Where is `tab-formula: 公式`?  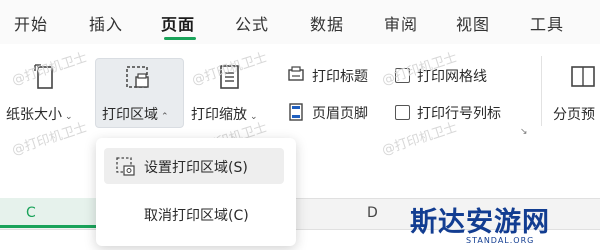 tab-formula: 公式 is located at coordinates (252, 23).